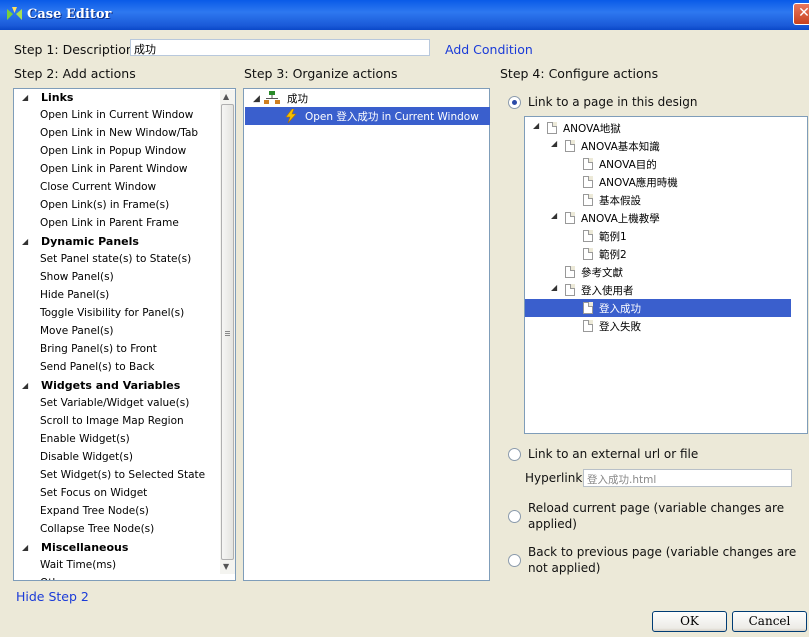  Describe the element at coordinates (98, 349) in the screenshot. I see `action-item: Bring Panel(s) to Front` at that location.